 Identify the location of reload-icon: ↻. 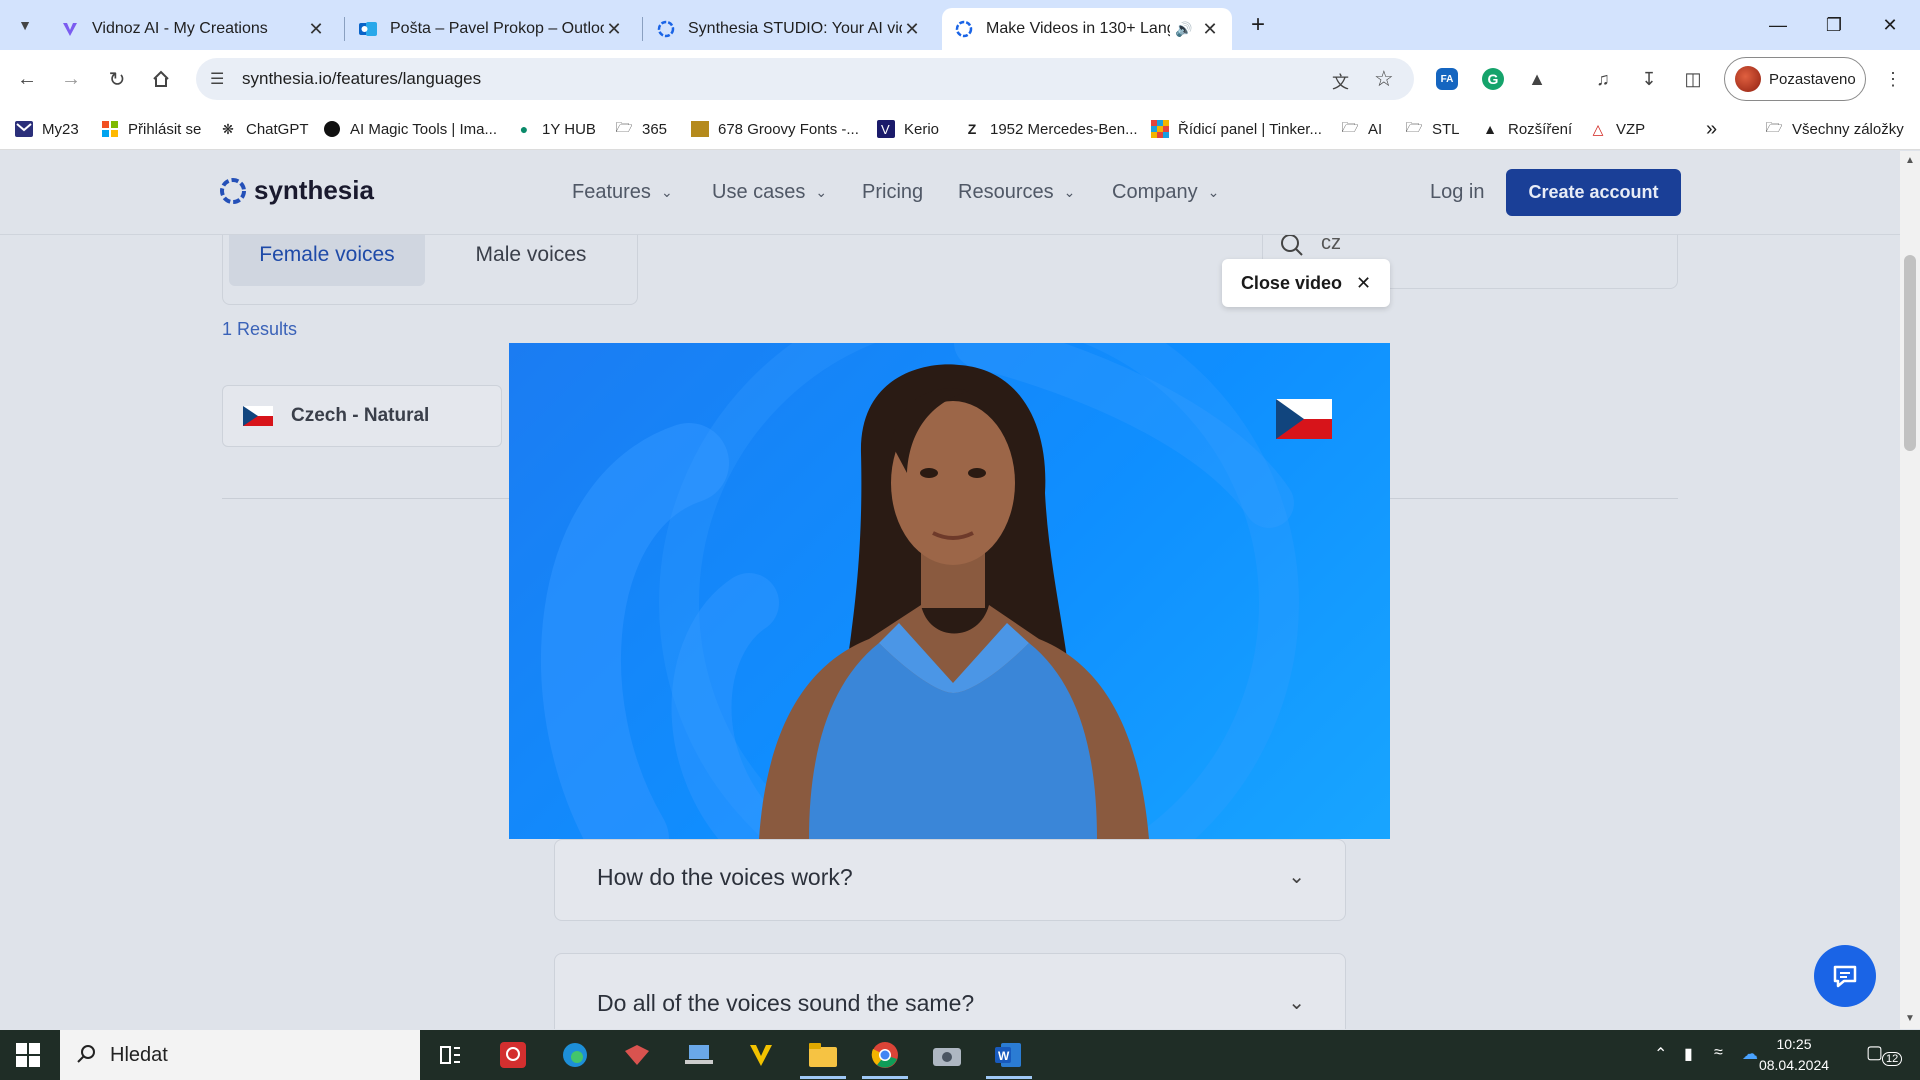
(117, 79).